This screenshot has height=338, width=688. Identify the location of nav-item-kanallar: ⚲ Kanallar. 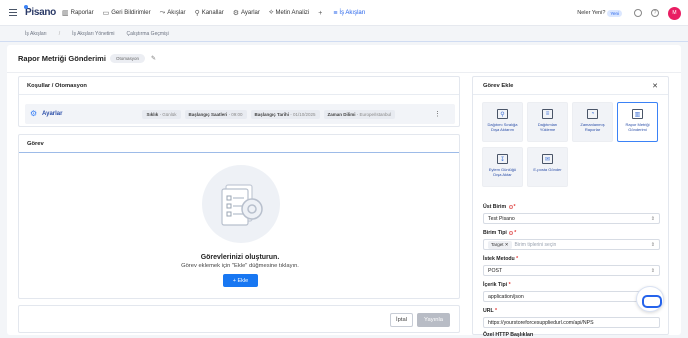
(209, 13).